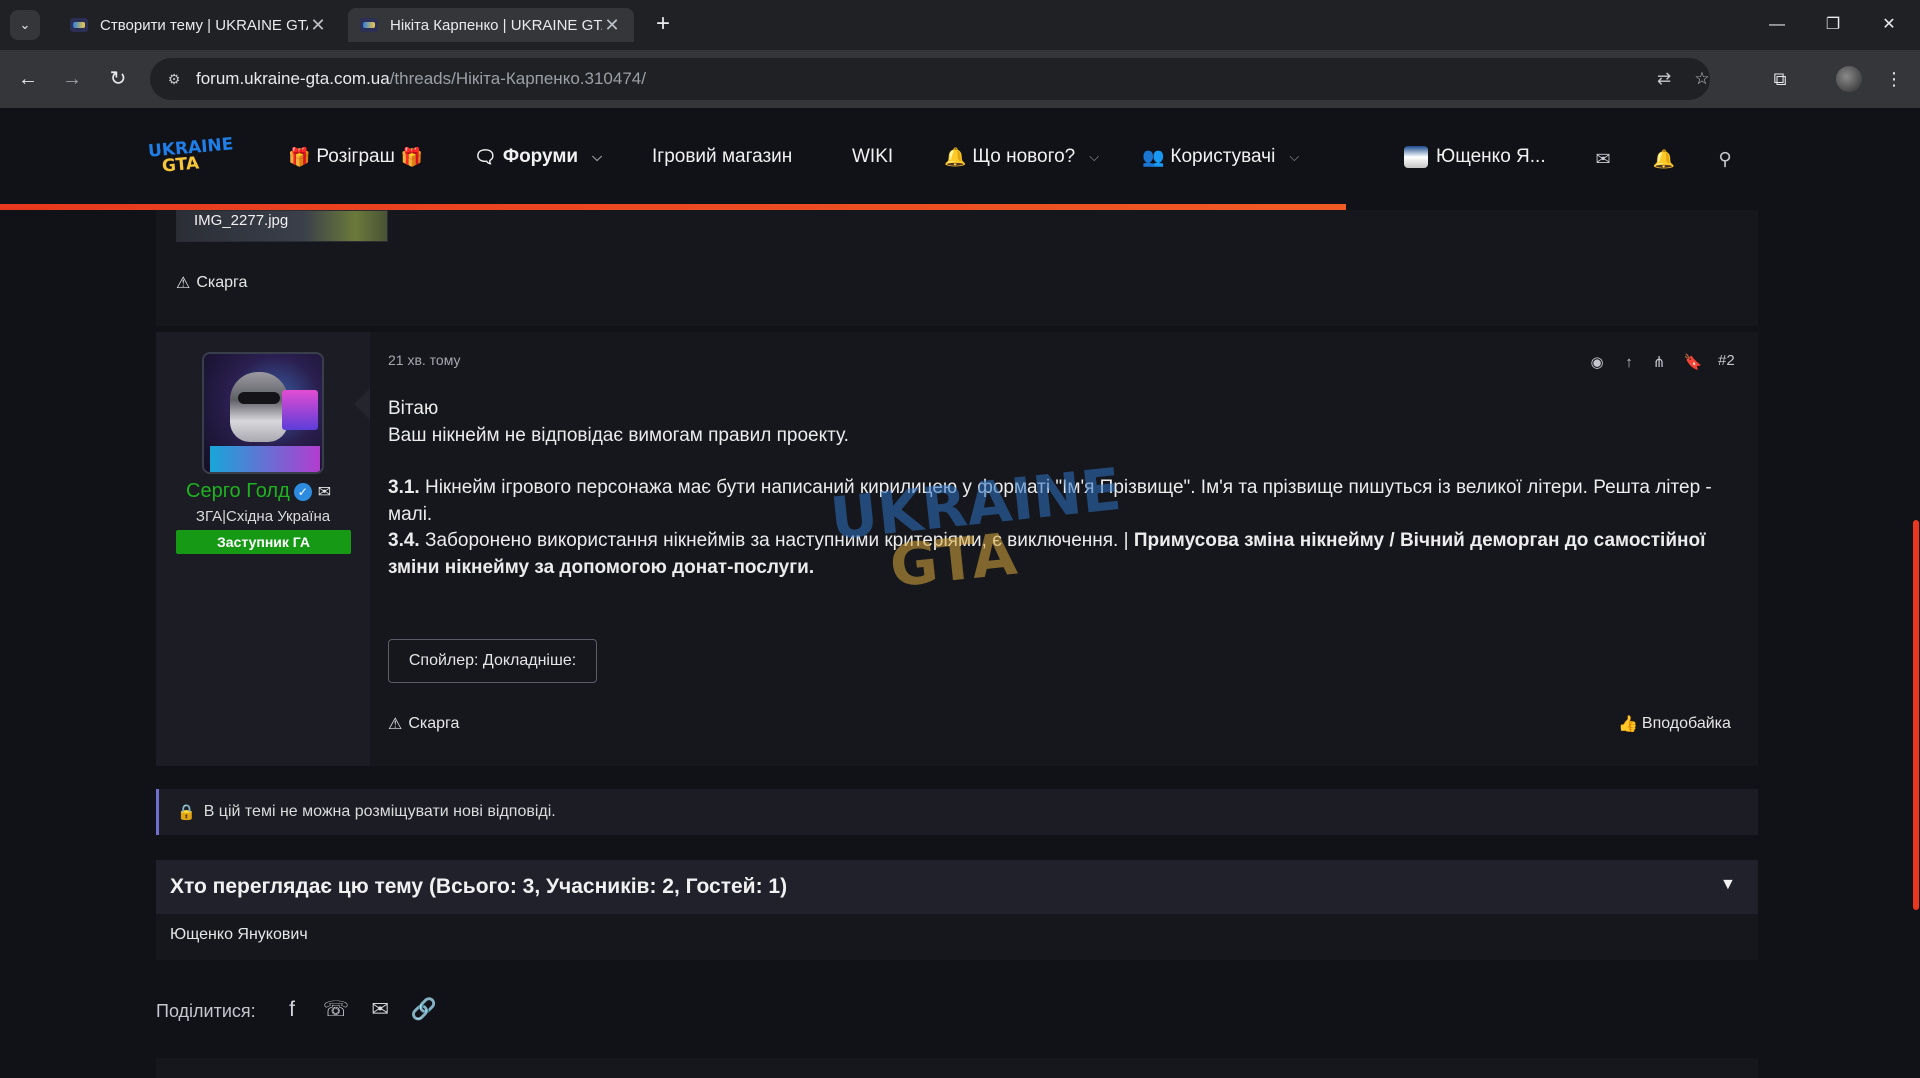 The height and width of the screenshot is (1078, 1920). I want to click on share-icon: ⋔, so click(1659, 363).